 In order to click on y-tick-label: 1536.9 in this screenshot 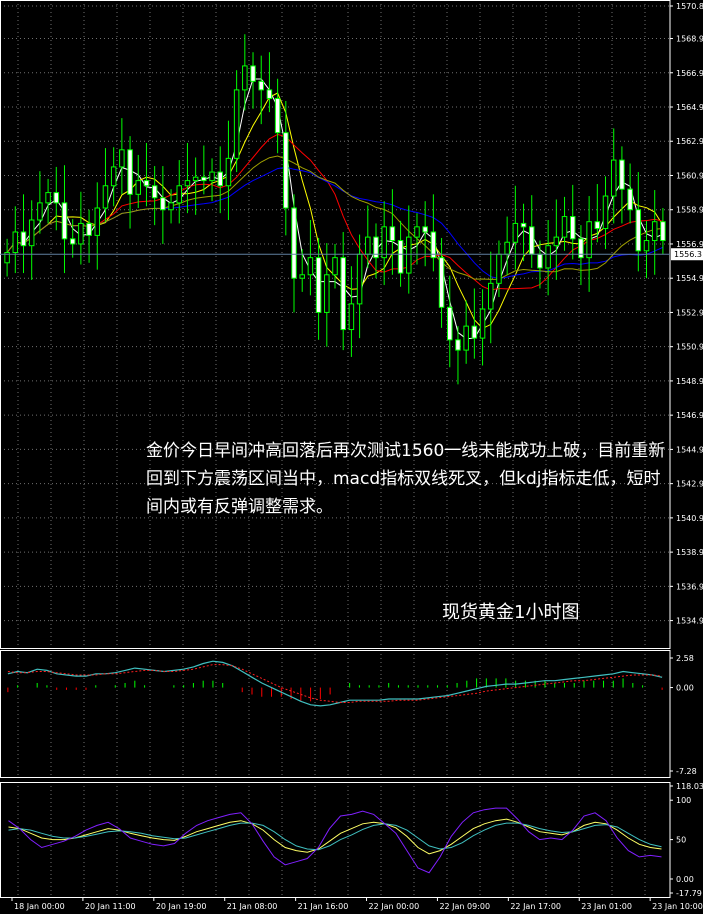, I will do `click(689, 586)`.